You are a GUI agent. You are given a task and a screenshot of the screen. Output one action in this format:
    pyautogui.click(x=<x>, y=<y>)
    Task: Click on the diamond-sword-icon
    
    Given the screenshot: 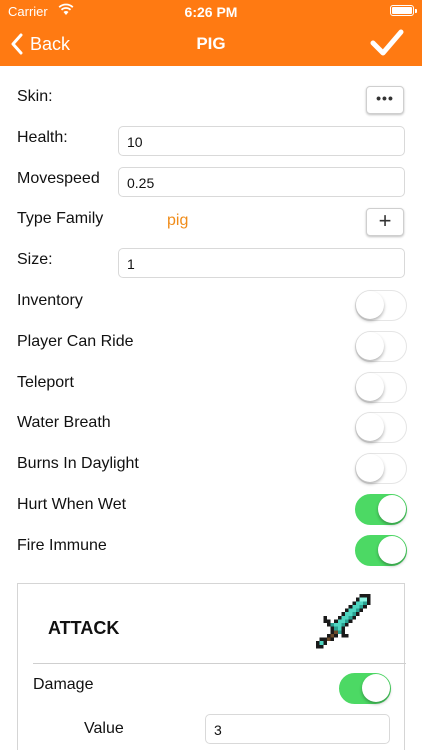 What is the action you would take?
    pyautogui.click(x=343, y=621)
    